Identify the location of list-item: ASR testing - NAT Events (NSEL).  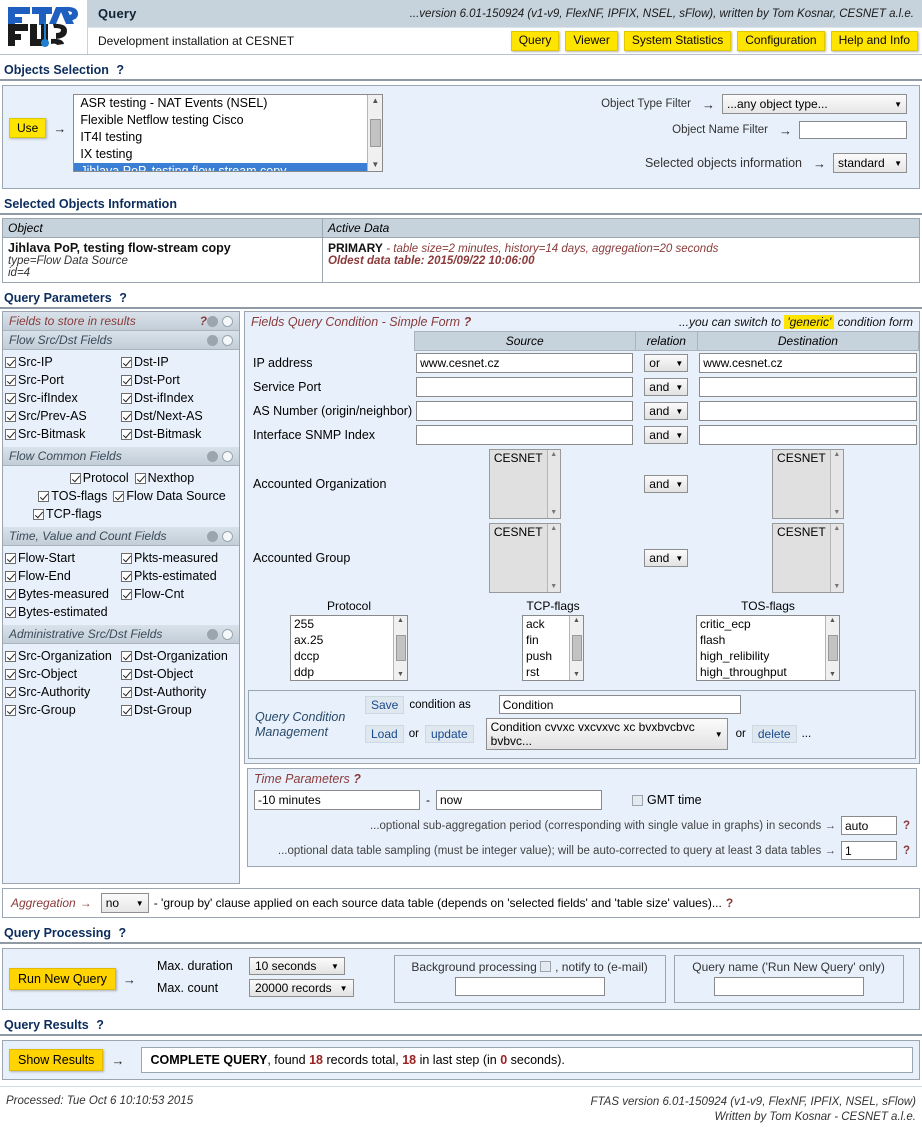
(220, 103).